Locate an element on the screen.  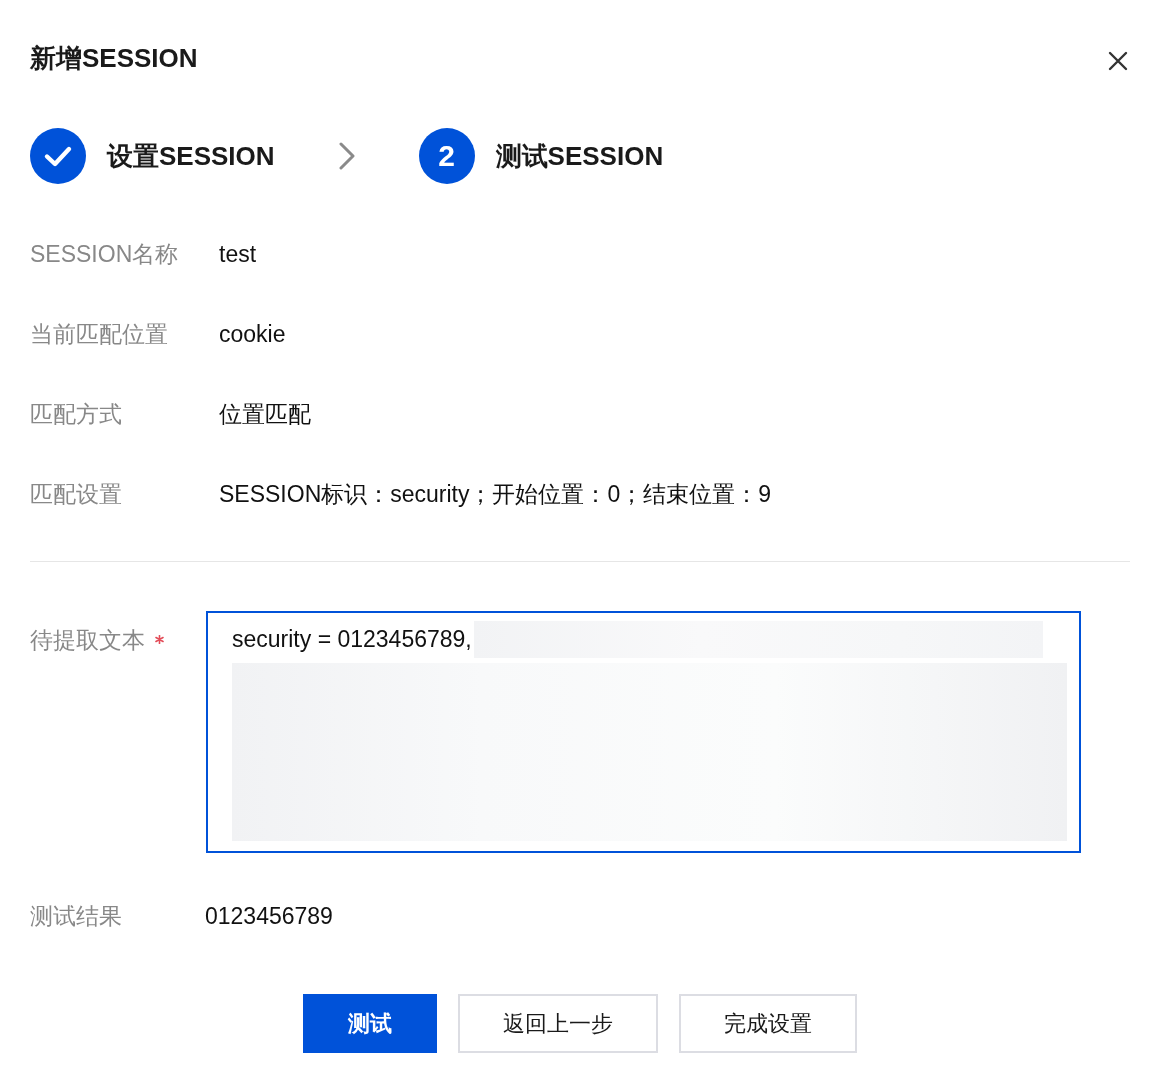
field-value: test is located at coordinates (238, 254).